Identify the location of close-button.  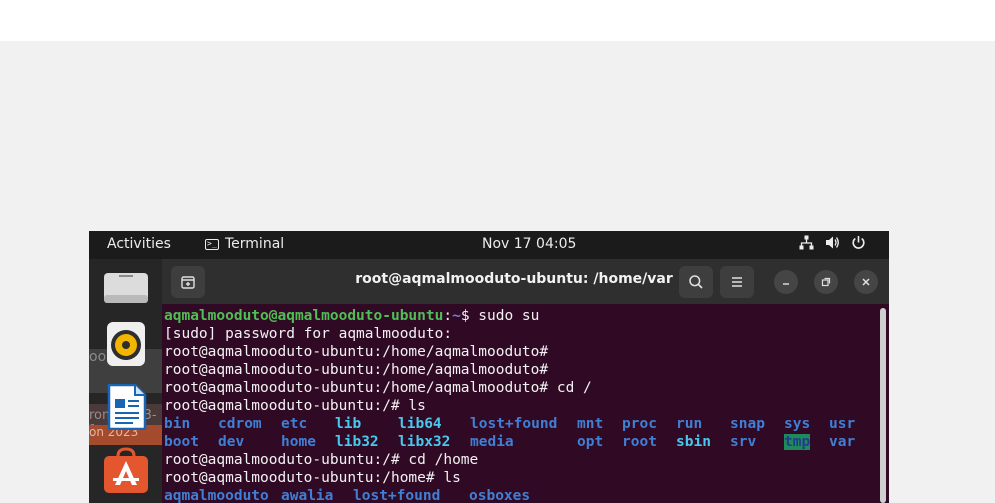
(866, 282).